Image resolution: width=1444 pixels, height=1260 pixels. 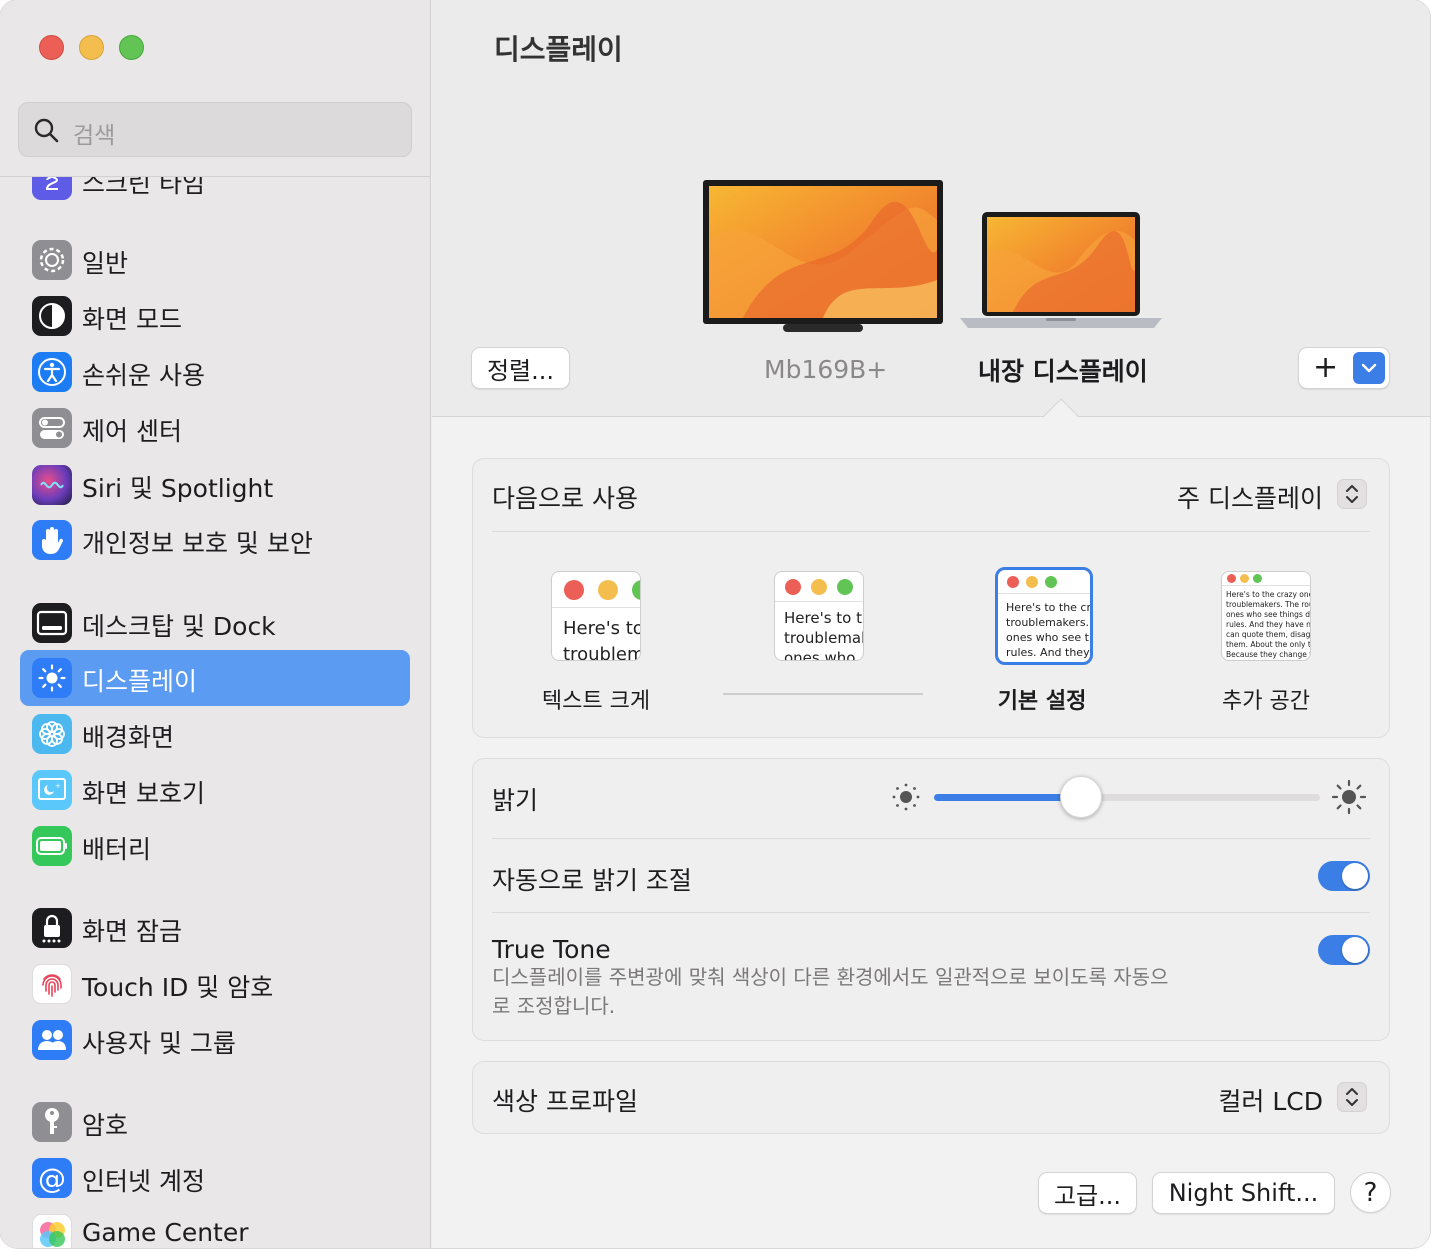 What do you see at coordinates (94, 136) in the screenshot?
I see `search-placeholder: 검색` at bounding box center [94, 136].